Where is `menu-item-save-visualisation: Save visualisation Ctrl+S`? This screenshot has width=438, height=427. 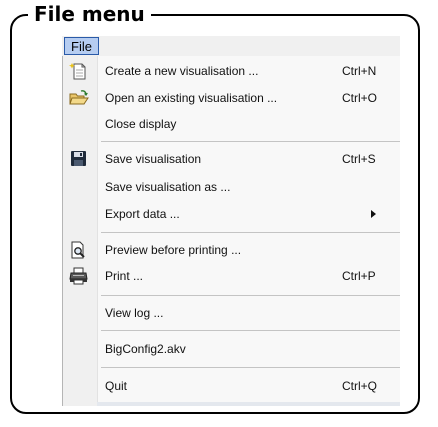 menu-item-save-visualisation: Save visualisation Ctrl+S is located at coordinates (231, 159).